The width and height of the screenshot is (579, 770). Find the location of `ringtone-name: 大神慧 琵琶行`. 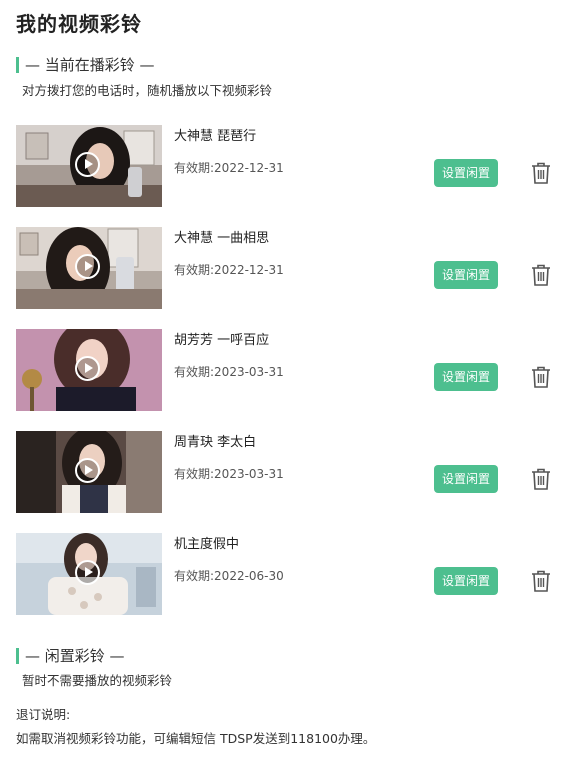

ringtone-name: 大神慧 琵琶行 is located at coordinates (215, 136).